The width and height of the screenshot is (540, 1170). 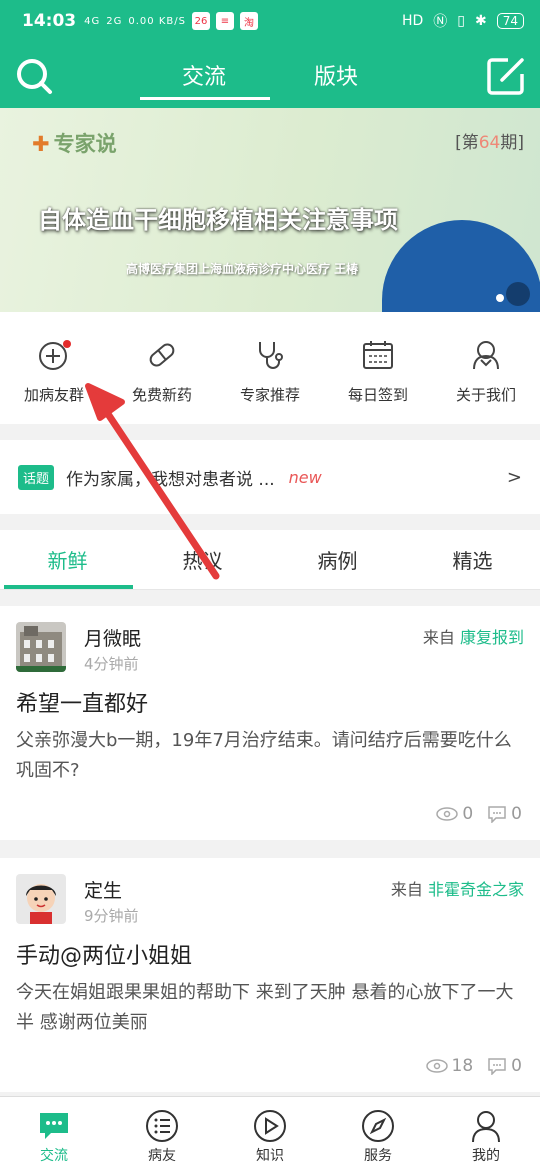 I want to click on tab-fresh: 新鲜, so click(x=67, y=559).